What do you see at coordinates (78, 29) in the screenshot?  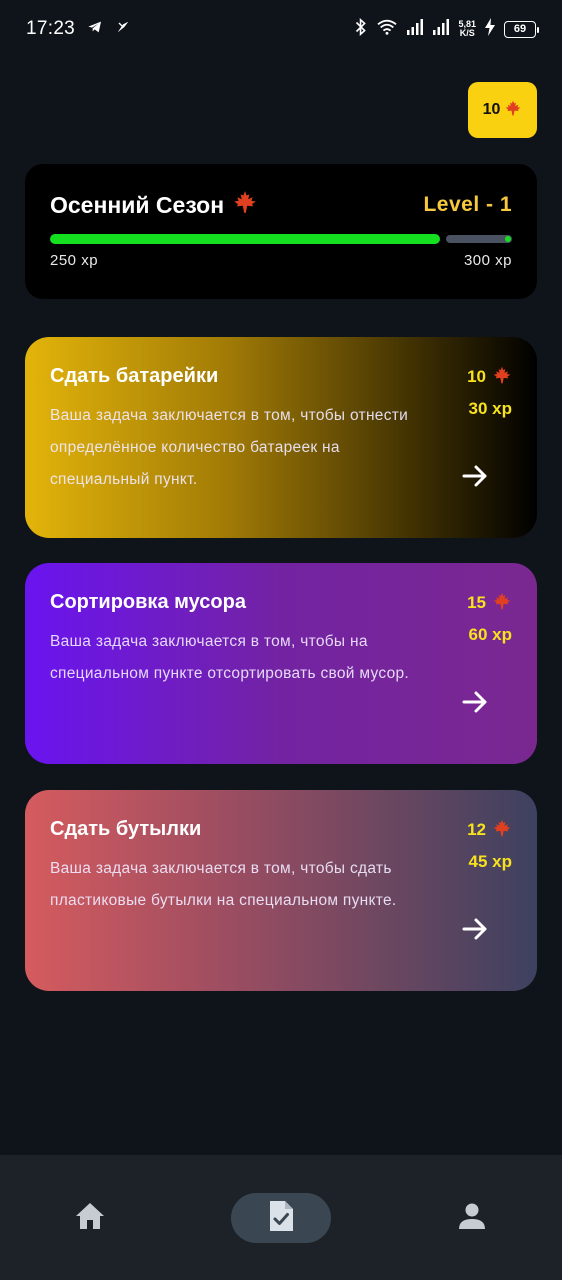 I see `status-left: 17:23` at bounding box center [78, 29].